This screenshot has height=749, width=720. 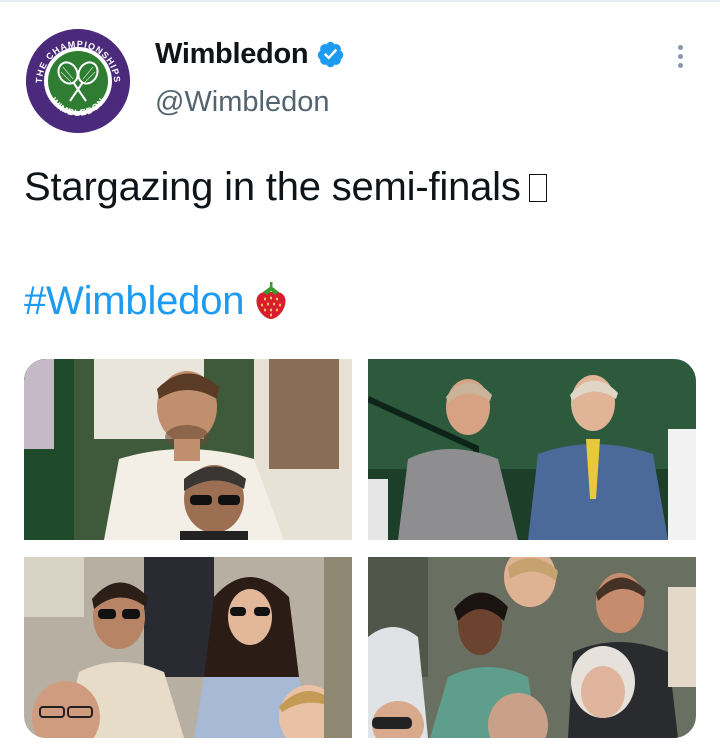 I want to click on tweet-text: Stargazing in the semi-finals, so click(x=285, y=187).